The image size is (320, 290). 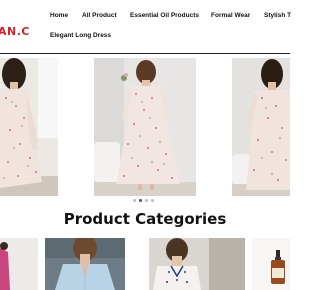 I want to click on brand-logo: AN.C, so click(x=15, y=31).